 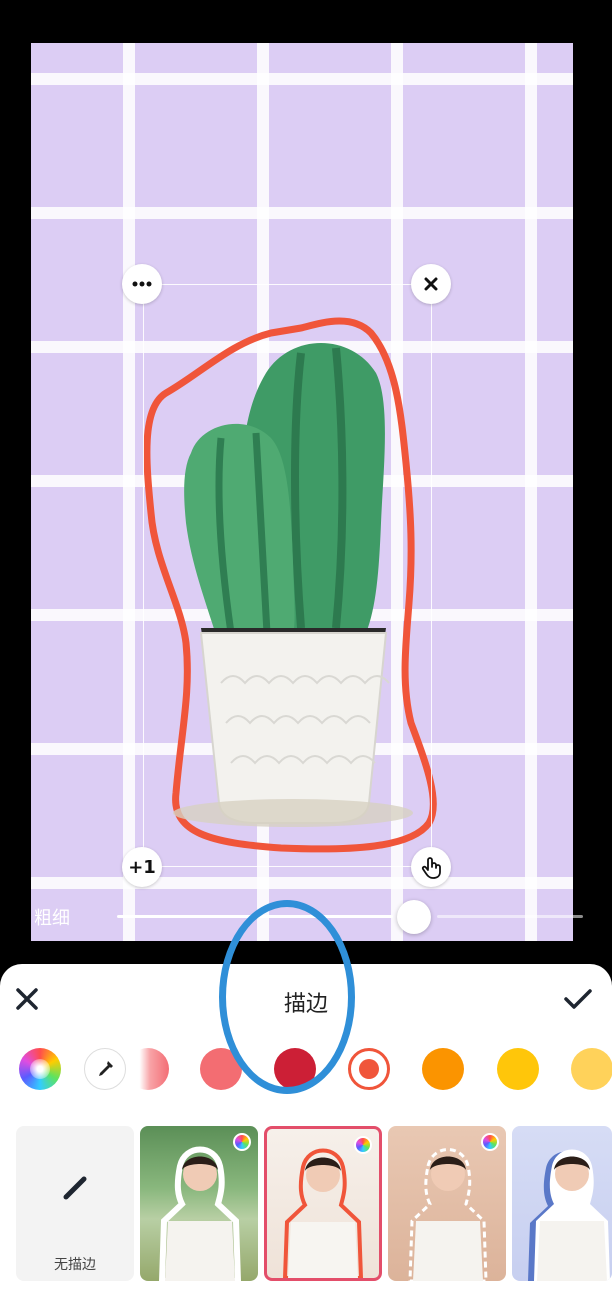 What do you see at coordinates (323, 1203) in the screenshot?
I see `preset-orange-stroke-selected` at bounding box center [323, 1203].